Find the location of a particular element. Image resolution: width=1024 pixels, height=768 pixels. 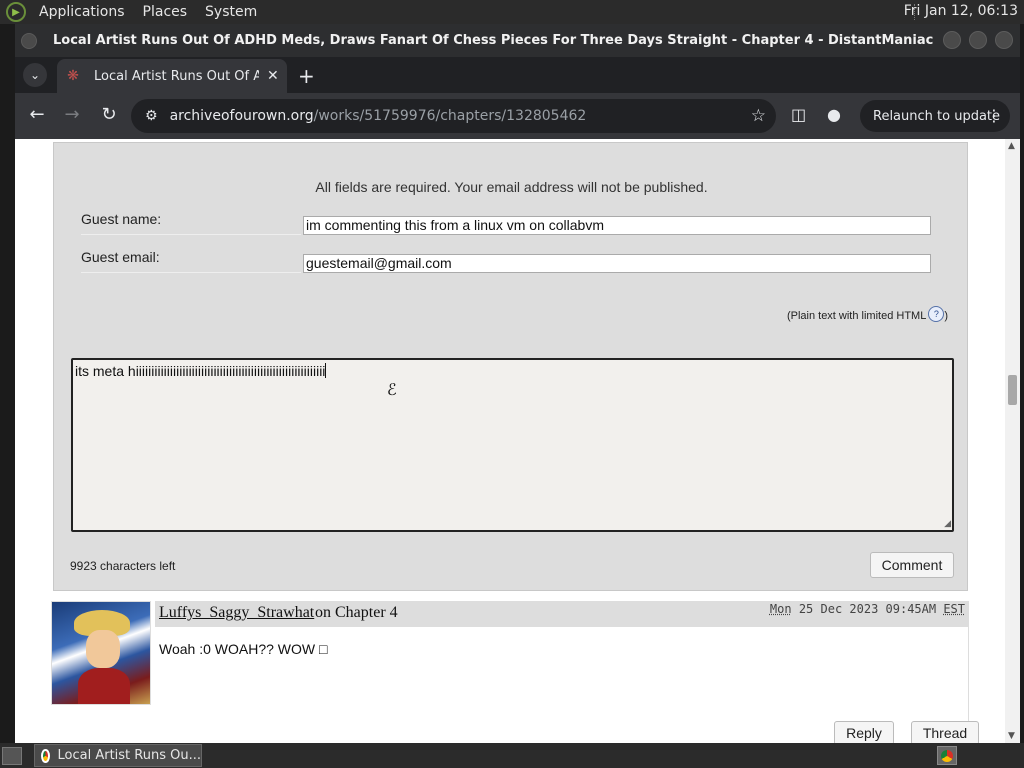

reply-button: Reply is located at coordinates (864, 732).